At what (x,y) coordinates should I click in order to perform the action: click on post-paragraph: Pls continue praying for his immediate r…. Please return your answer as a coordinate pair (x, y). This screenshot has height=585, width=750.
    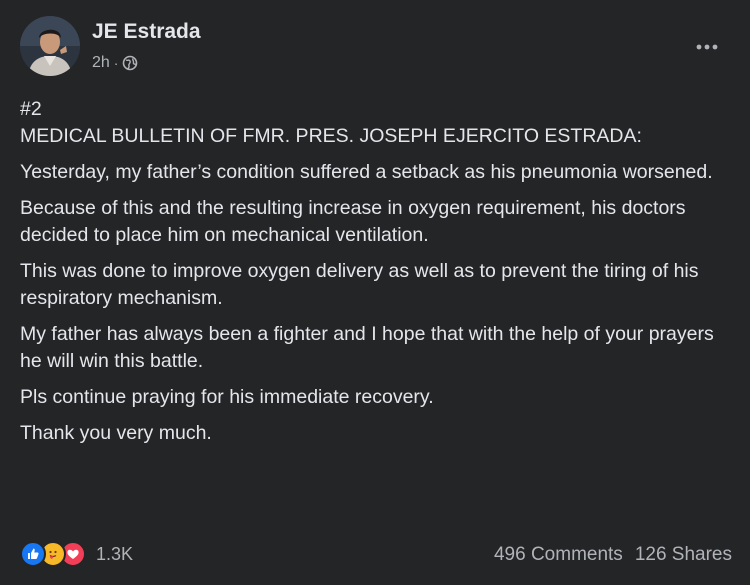
    Looking at the image, I should click on (227, 397).